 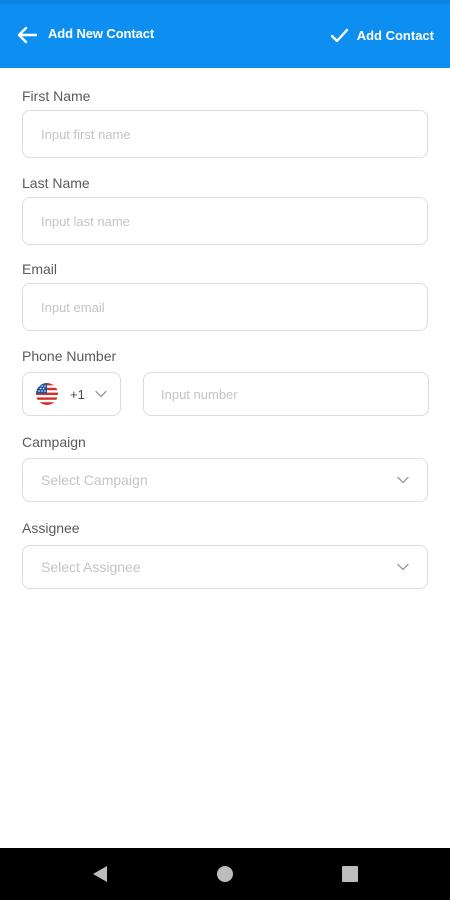 What do you see at coordinates (225, 34) in the screenshot?
I see `app-bar: Add New Contact Add Contact` at bounding box center [225, 34].